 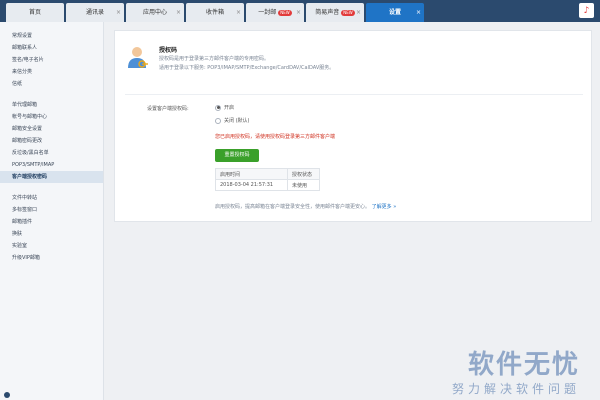 I want to click on table-cell-status: 未使用, so click(x=303, y=185).